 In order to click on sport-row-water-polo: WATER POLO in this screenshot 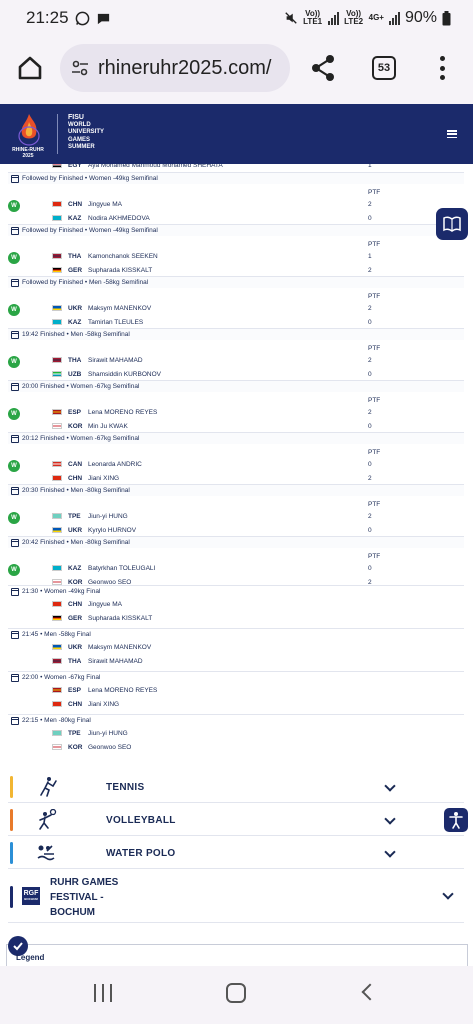, I will do `click(236, 853)`.